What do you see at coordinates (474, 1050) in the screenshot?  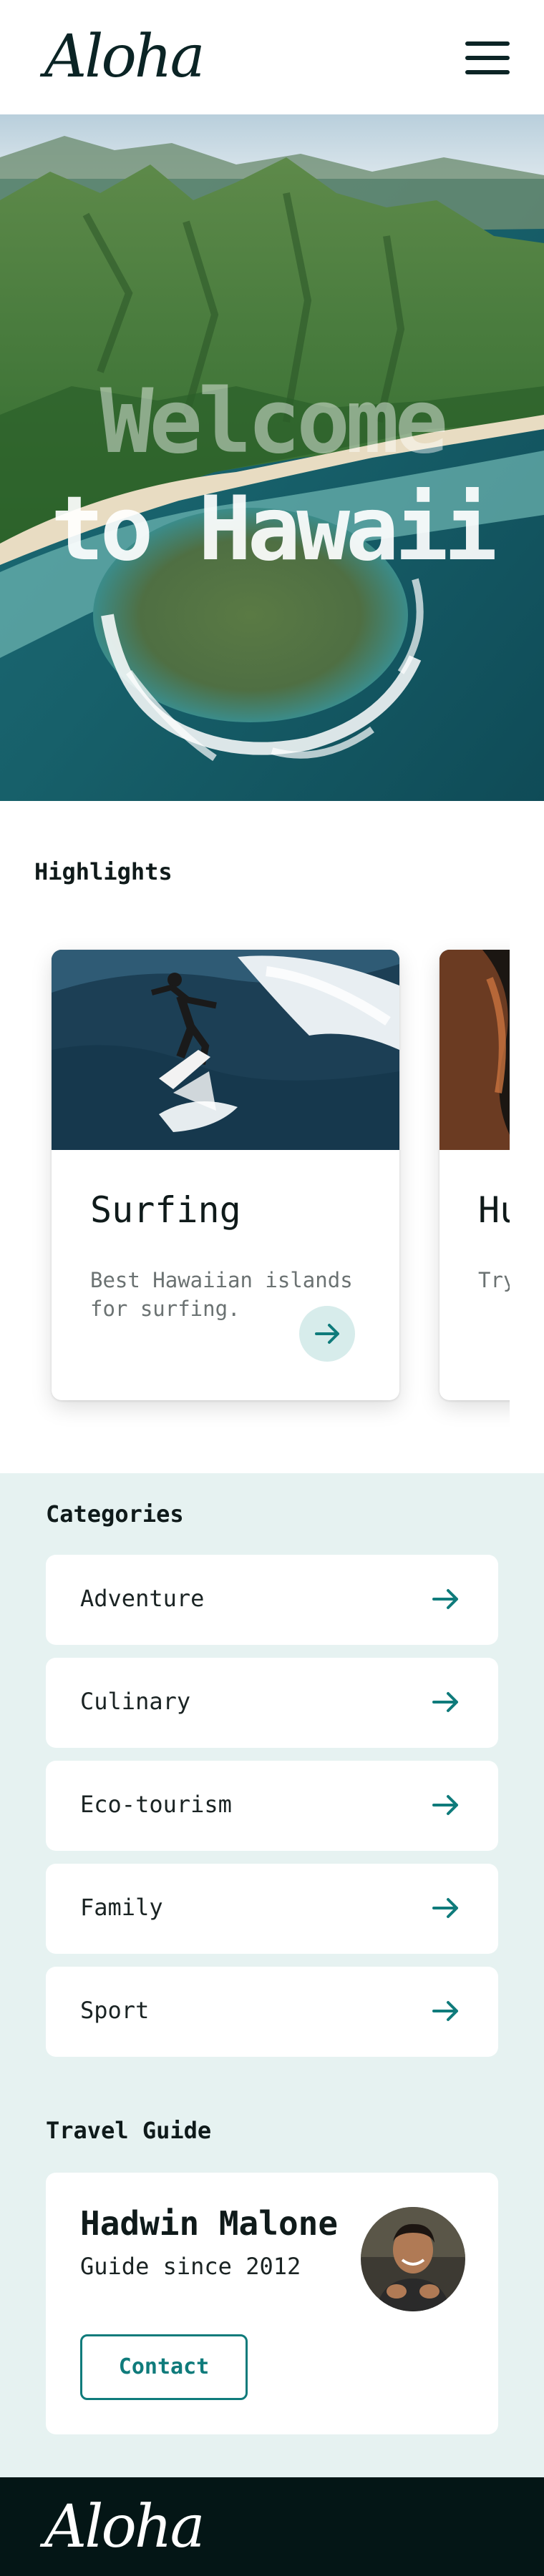 I see `hula-image` at bounding box center [474, 1050].